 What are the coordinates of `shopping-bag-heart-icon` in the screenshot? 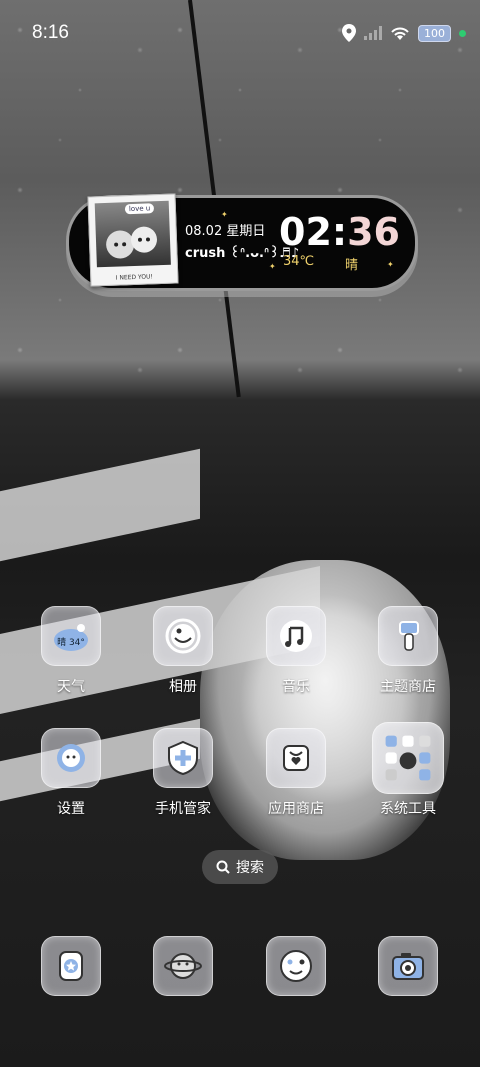 It's located at (296, 758).